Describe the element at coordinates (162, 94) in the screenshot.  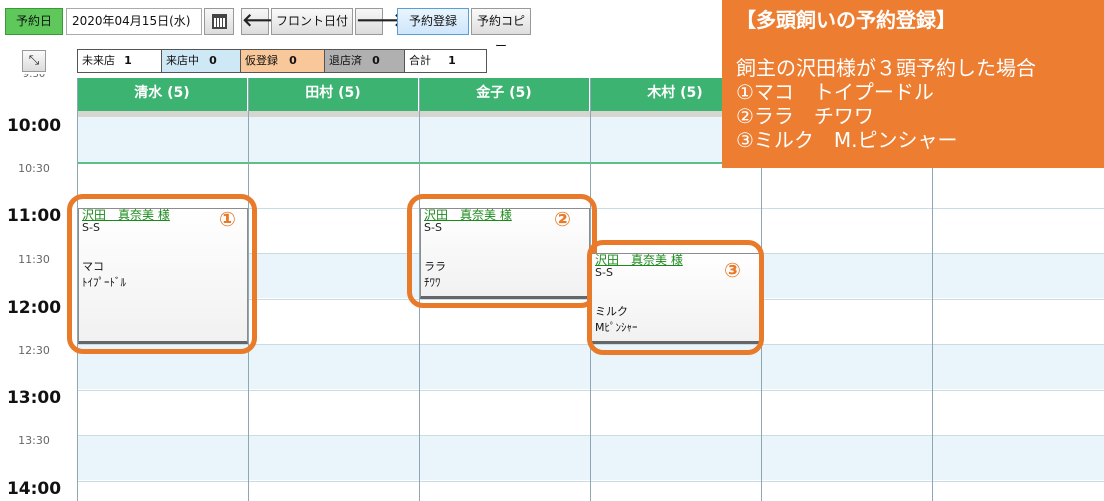
I see `staff-column-header: 清水 (5)` at that location.